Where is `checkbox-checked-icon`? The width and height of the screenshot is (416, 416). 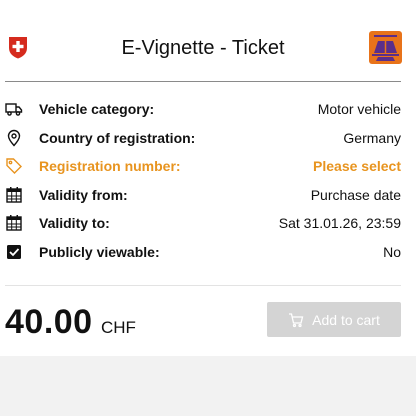 checkbox-checked-icon is located at coordinates (14, 251).